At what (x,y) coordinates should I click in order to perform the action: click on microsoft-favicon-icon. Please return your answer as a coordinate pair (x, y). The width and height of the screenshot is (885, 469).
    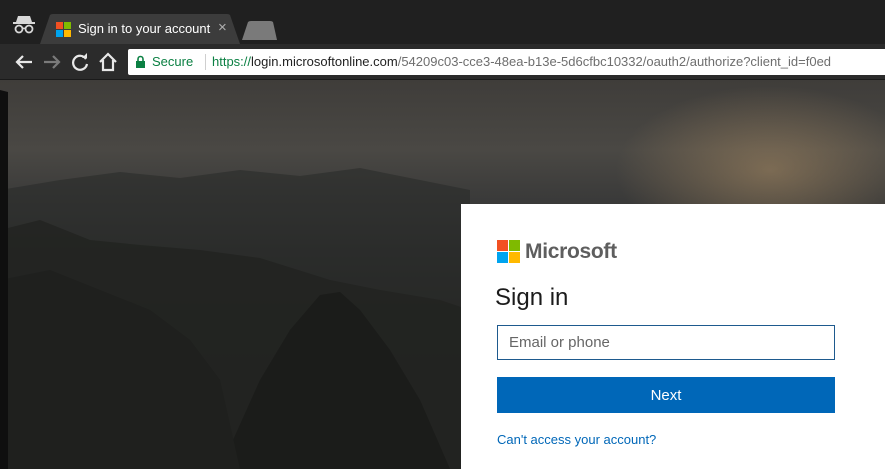
    Looking at the image, I should click on (64, 30).